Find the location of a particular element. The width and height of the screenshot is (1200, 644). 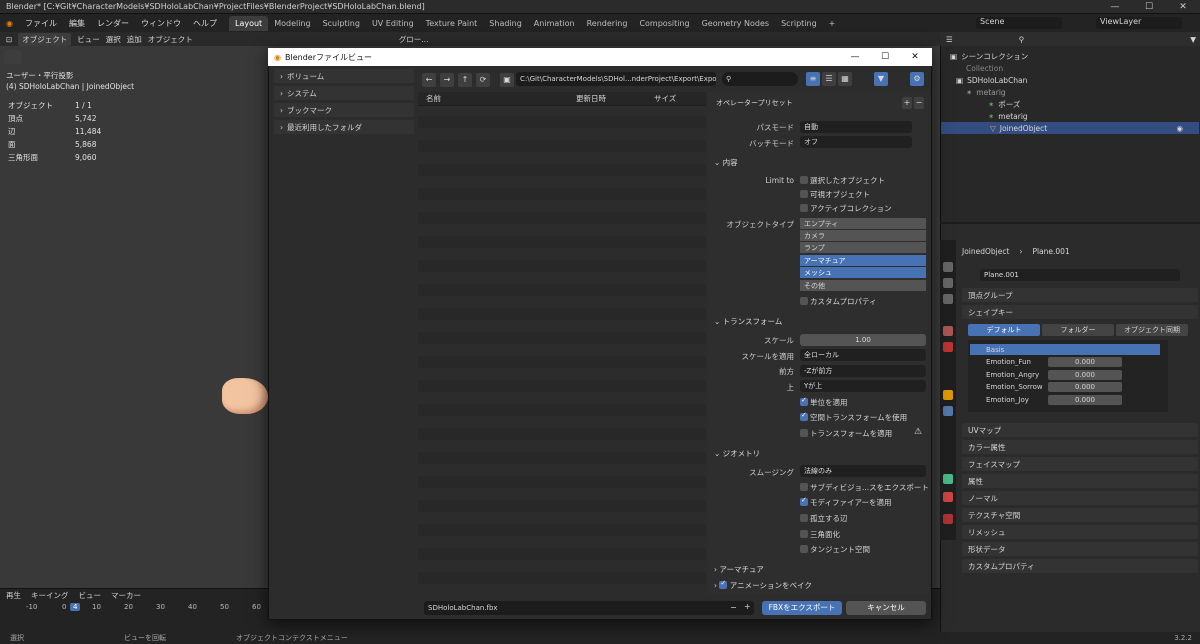

mode-selector: オブジェクト is located at coordinates (45, 39).